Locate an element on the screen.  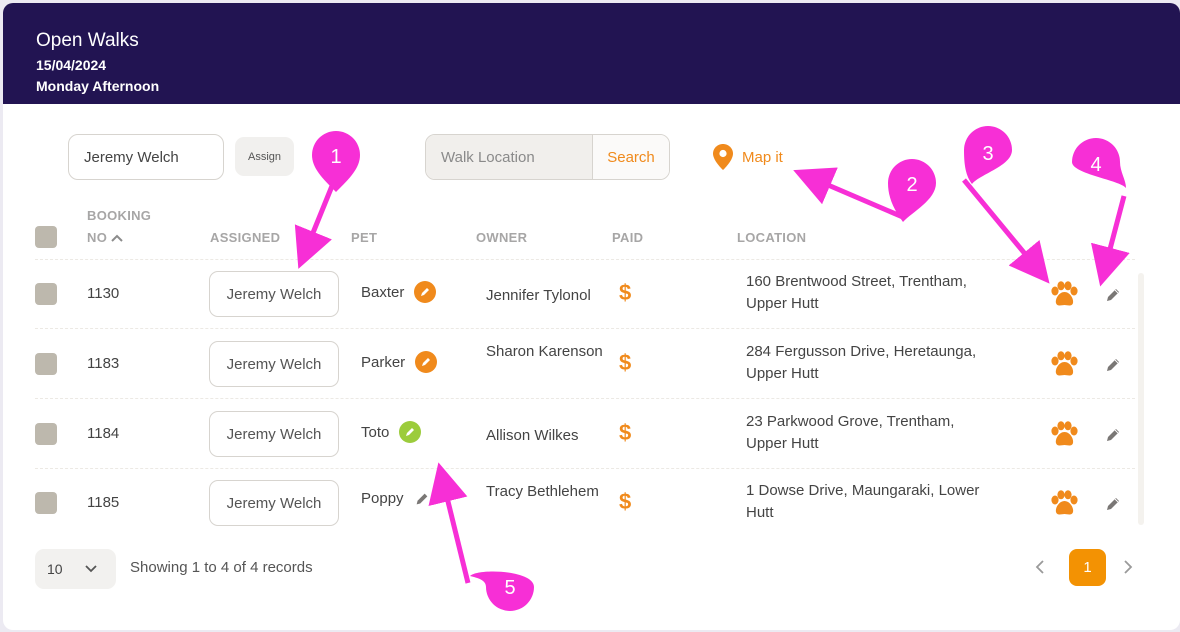
walk-location: 1 Dowse Drive, Maungaraki, Lower Hutt is located at coordinates (863, 501).